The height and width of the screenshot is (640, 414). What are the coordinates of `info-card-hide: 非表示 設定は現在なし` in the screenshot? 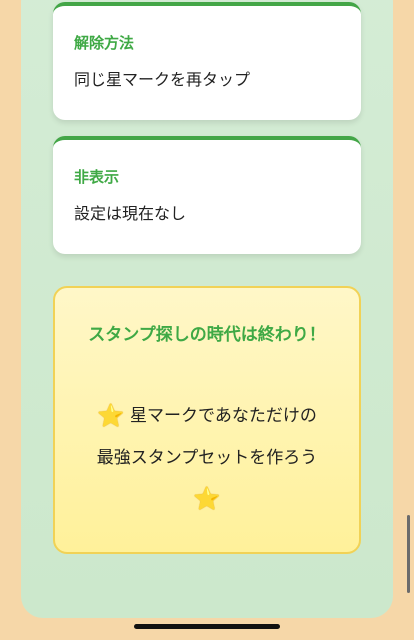 It's located at (207, 195).